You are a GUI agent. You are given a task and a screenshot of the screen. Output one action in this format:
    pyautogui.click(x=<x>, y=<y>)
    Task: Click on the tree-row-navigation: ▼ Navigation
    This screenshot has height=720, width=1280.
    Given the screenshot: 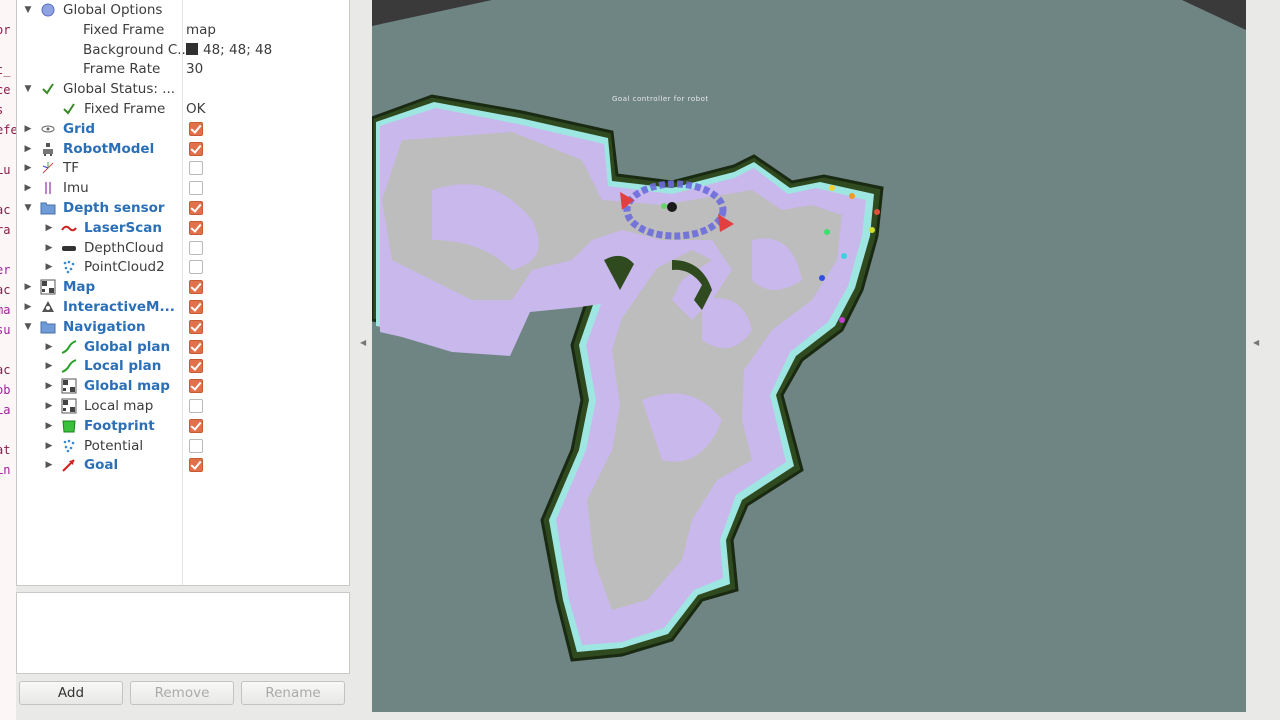 What is the action you would take?
    pyautogui.click(x=183, y=327)
    